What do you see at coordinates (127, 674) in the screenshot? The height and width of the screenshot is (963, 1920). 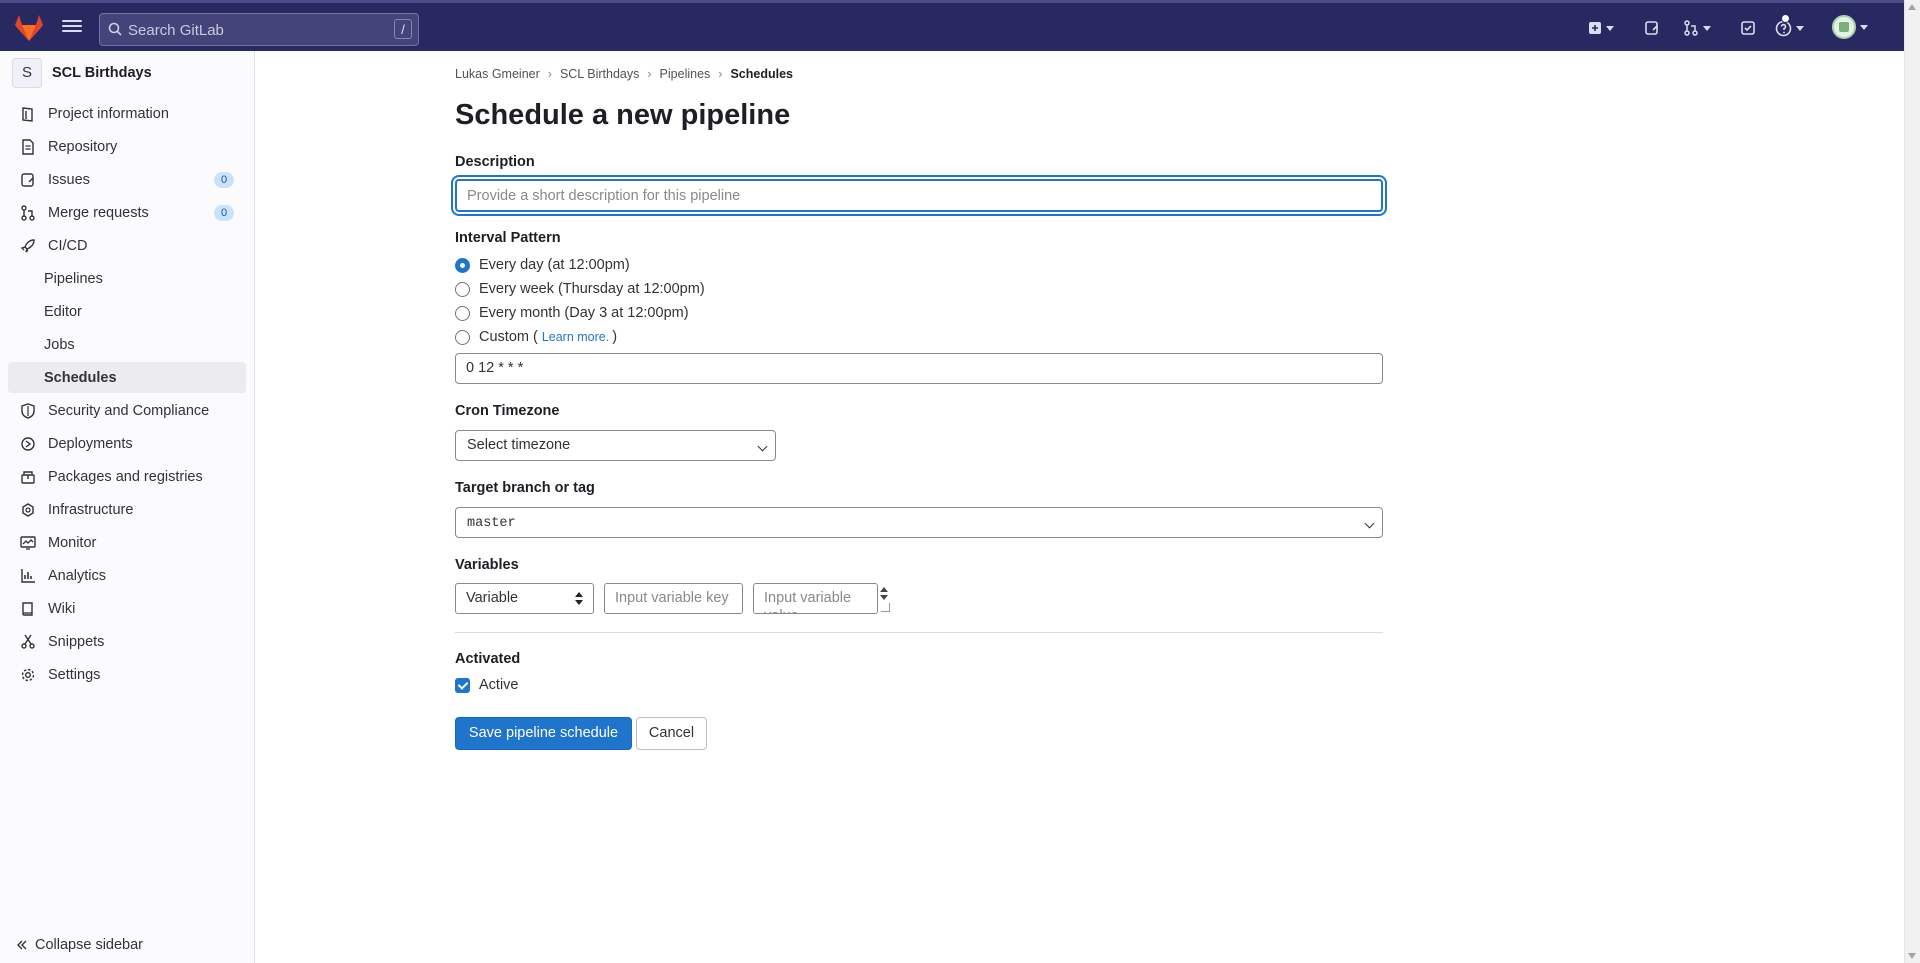 I see `sidebar-item-settings: Settings` at bounding box center [127, 674].